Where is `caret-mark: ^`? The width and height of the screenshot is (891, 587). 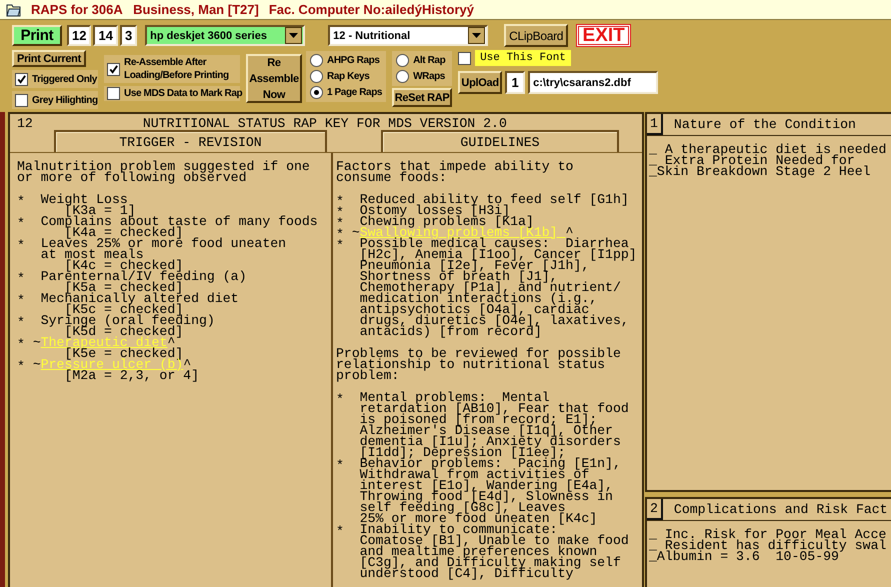
caret-mark: ^ is located at coordinates (171, 342).